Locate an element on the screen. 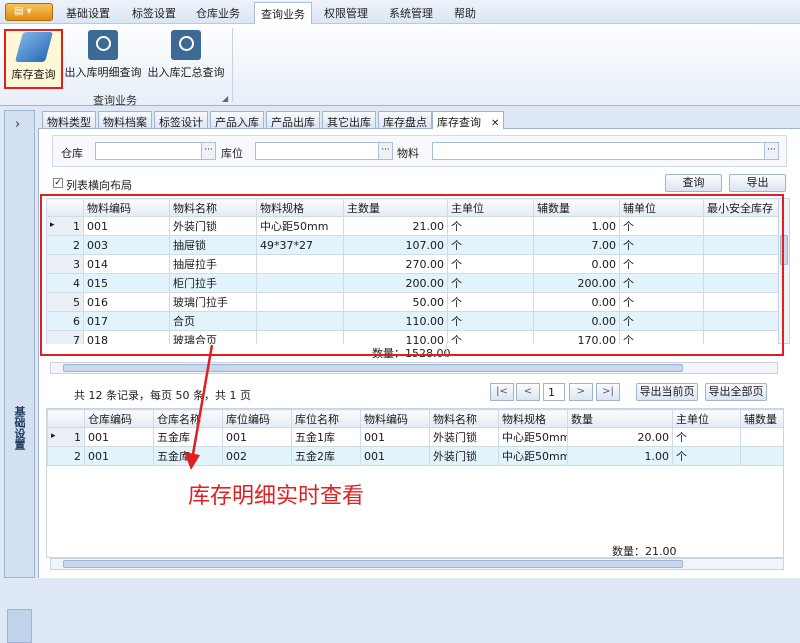  menu-permissions: 权限管理 is located at coordinates (346, 13).